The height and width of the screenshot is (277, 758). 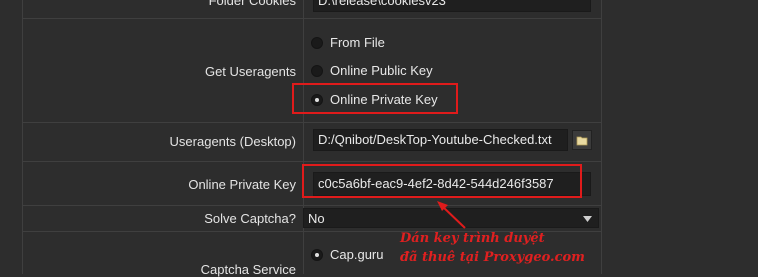 What do you see at coordinates (472, 238) in the screenshot?
I see `annotation-text-line1: Dán key trình duyệt` at bounding box center [472, 238].